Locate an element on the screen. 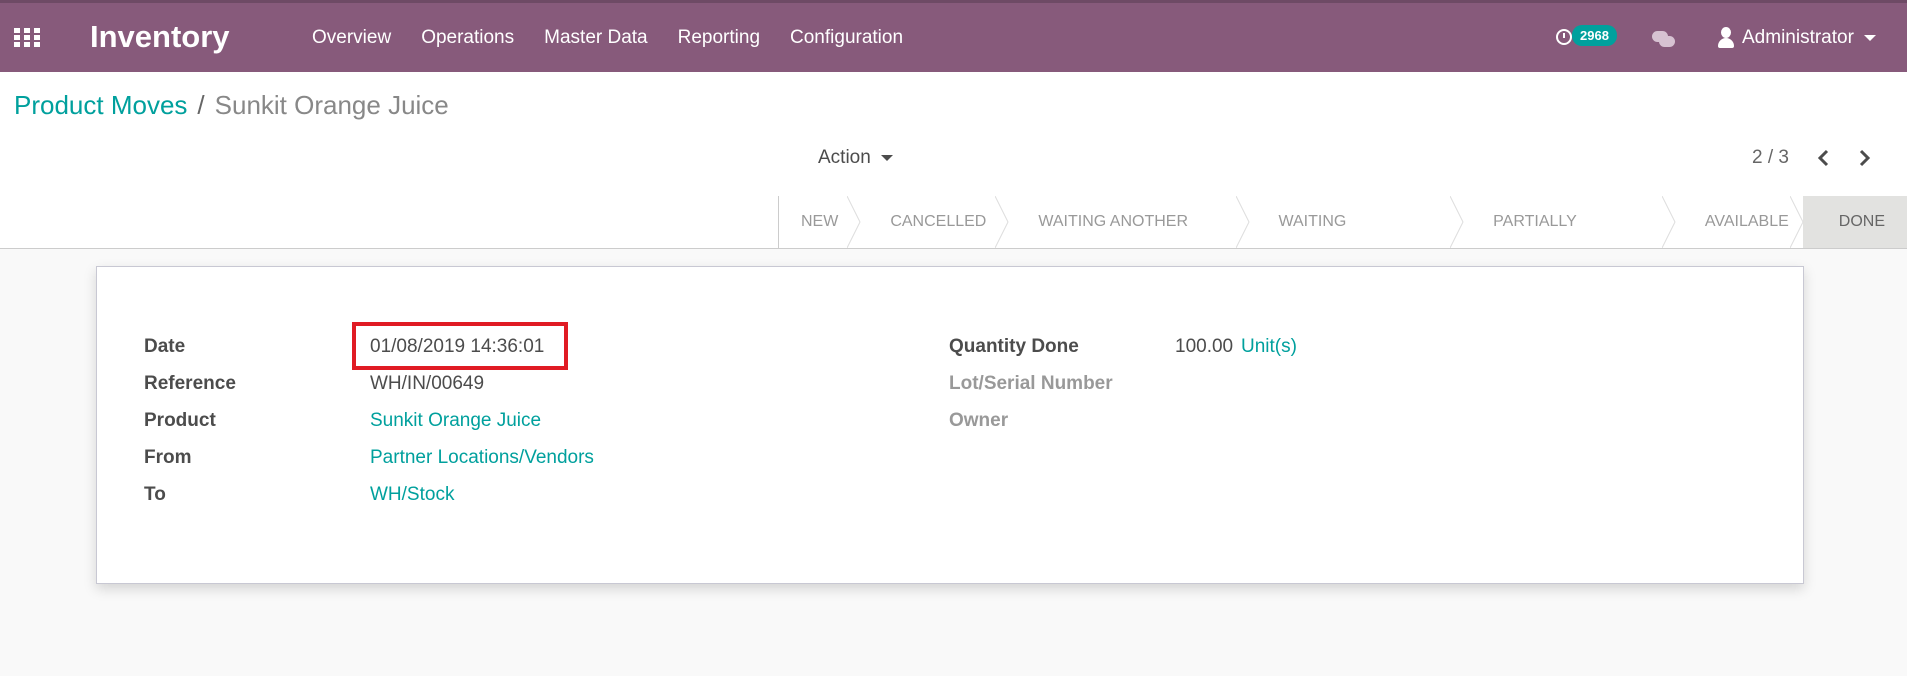 Image resolution: width=1907 pixels, height=676 pixels. user-name: Administrator is located at coordinates (1798, 37).